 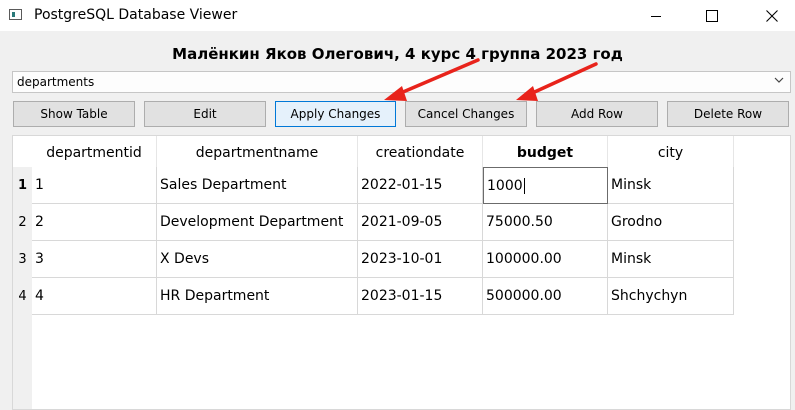 I want to click on table-cell: Grodno, so click(x=671, y=222).